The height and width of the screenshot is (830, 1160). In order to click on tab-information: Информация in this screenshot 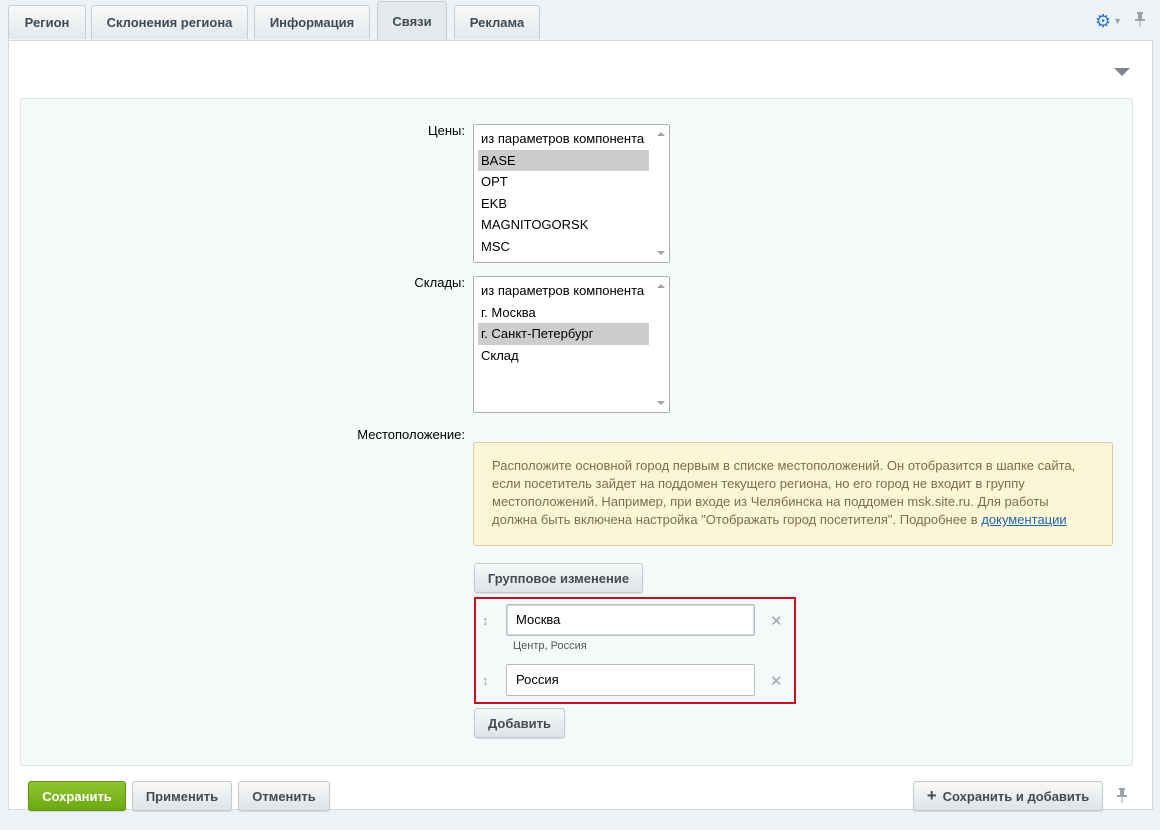, I will do `click(312, 22)`.